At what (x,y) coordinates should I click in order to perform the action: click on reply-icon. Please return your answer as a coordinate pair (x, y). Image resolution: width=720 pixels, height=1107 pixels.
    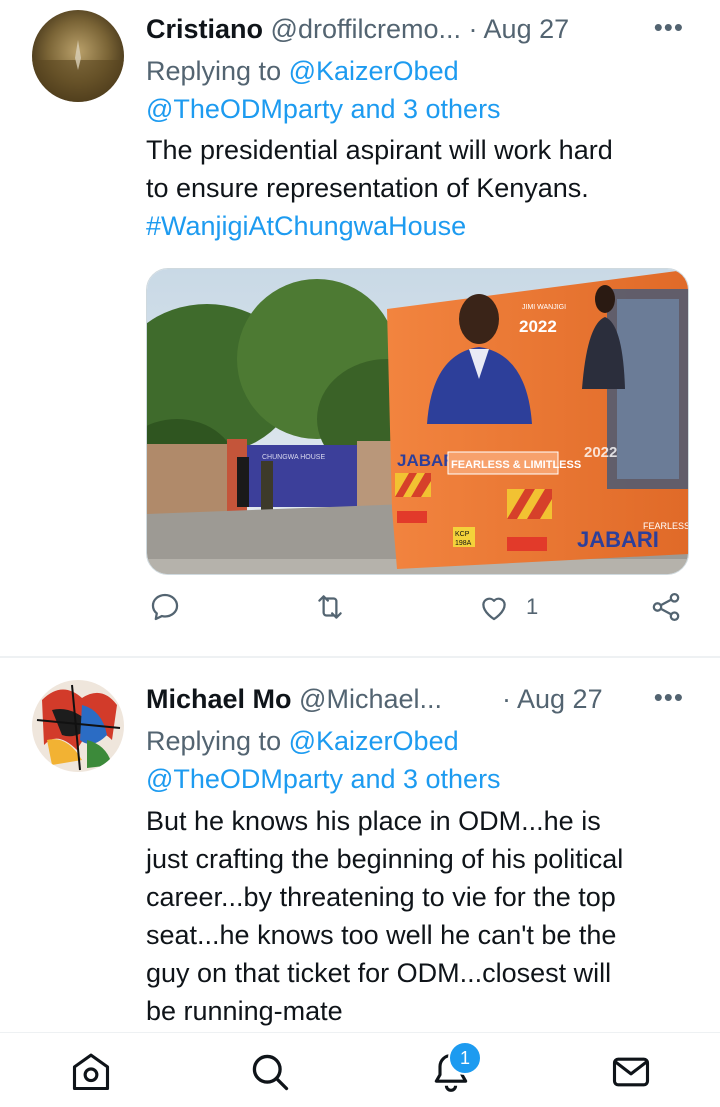
    Looking at the image, I should click on (165, 607).